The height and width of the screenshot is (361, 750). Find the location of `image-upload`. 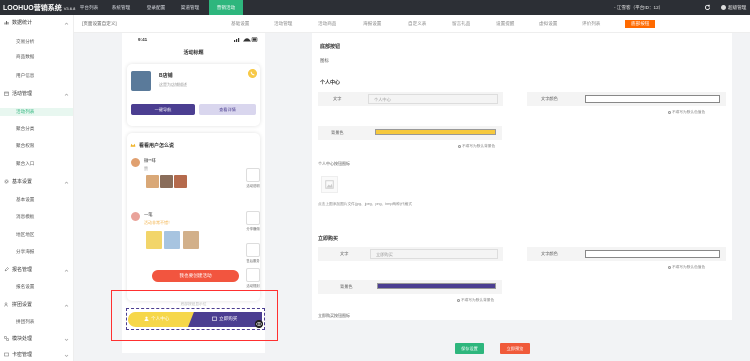

image-upload is located at coordinates (329, 184).